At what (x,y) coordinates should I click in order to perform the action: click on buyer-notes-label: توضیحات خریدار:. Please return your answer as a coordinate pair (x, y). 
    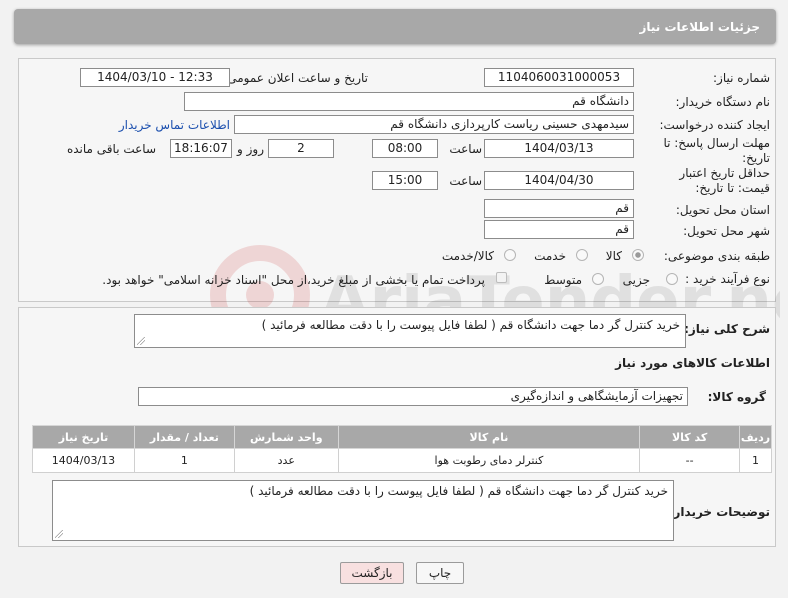
    Looking at the image, I should click on (719, 512).